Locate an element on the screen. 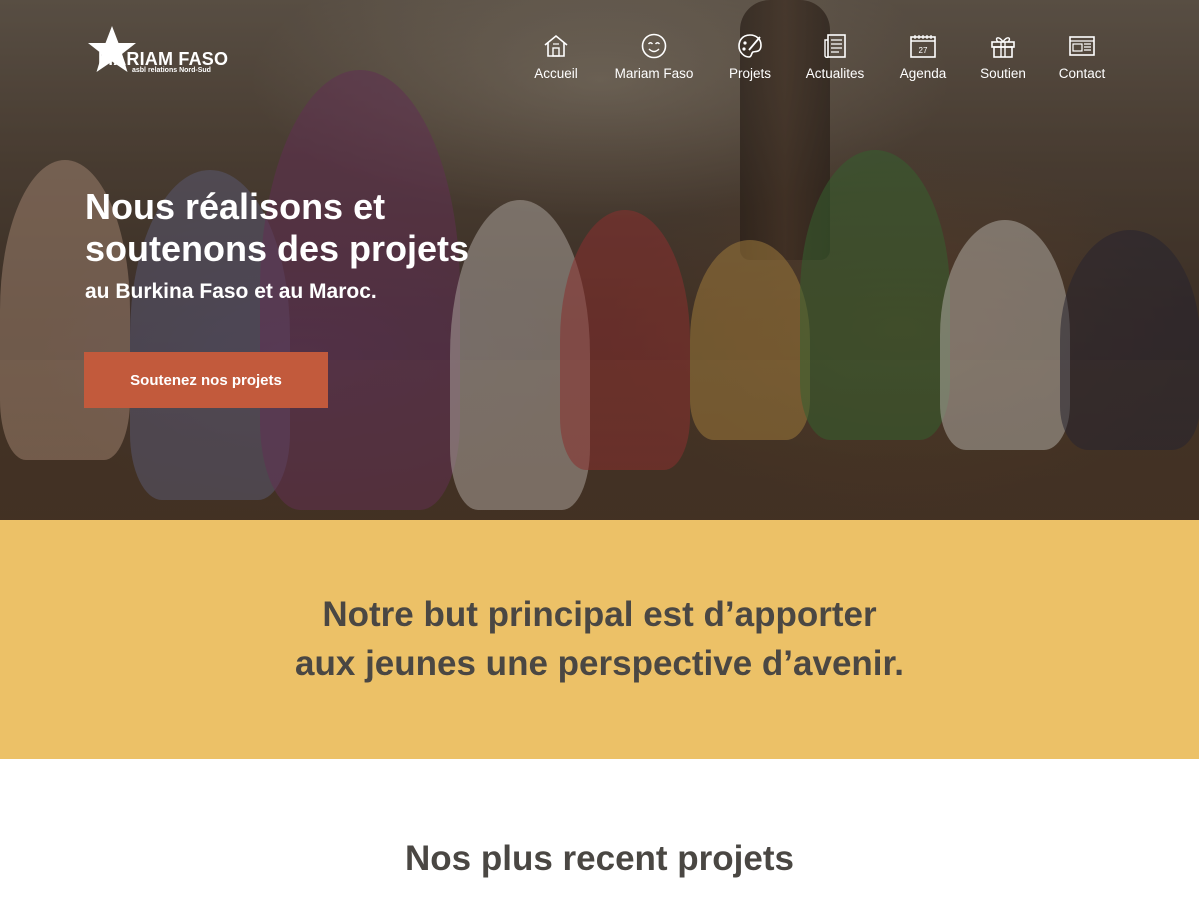 The height and width of the screenshot is (900, 1199). nav-item-accueil: Accueil is located at coordinates (556, 60).